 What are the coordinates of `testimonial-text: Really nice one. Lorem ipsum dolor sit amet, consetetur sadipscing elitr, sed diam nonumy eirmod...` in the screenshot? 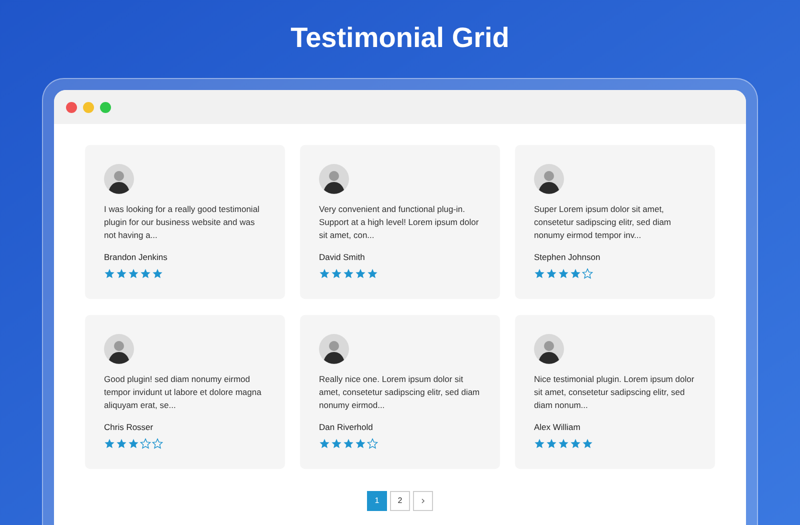 It's located at (400, 392).